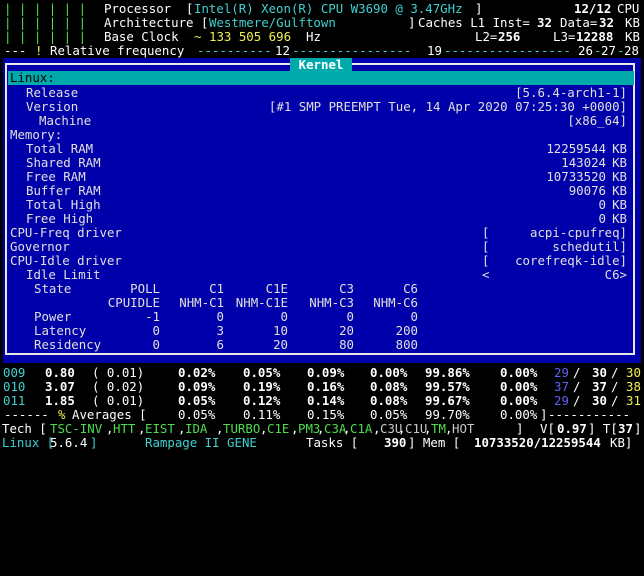  What do you see at coordinates (322, 317) in the screenshot?
I see `cstate-row: Power -1 0 0 0 0` at bounding box center [322, 317].